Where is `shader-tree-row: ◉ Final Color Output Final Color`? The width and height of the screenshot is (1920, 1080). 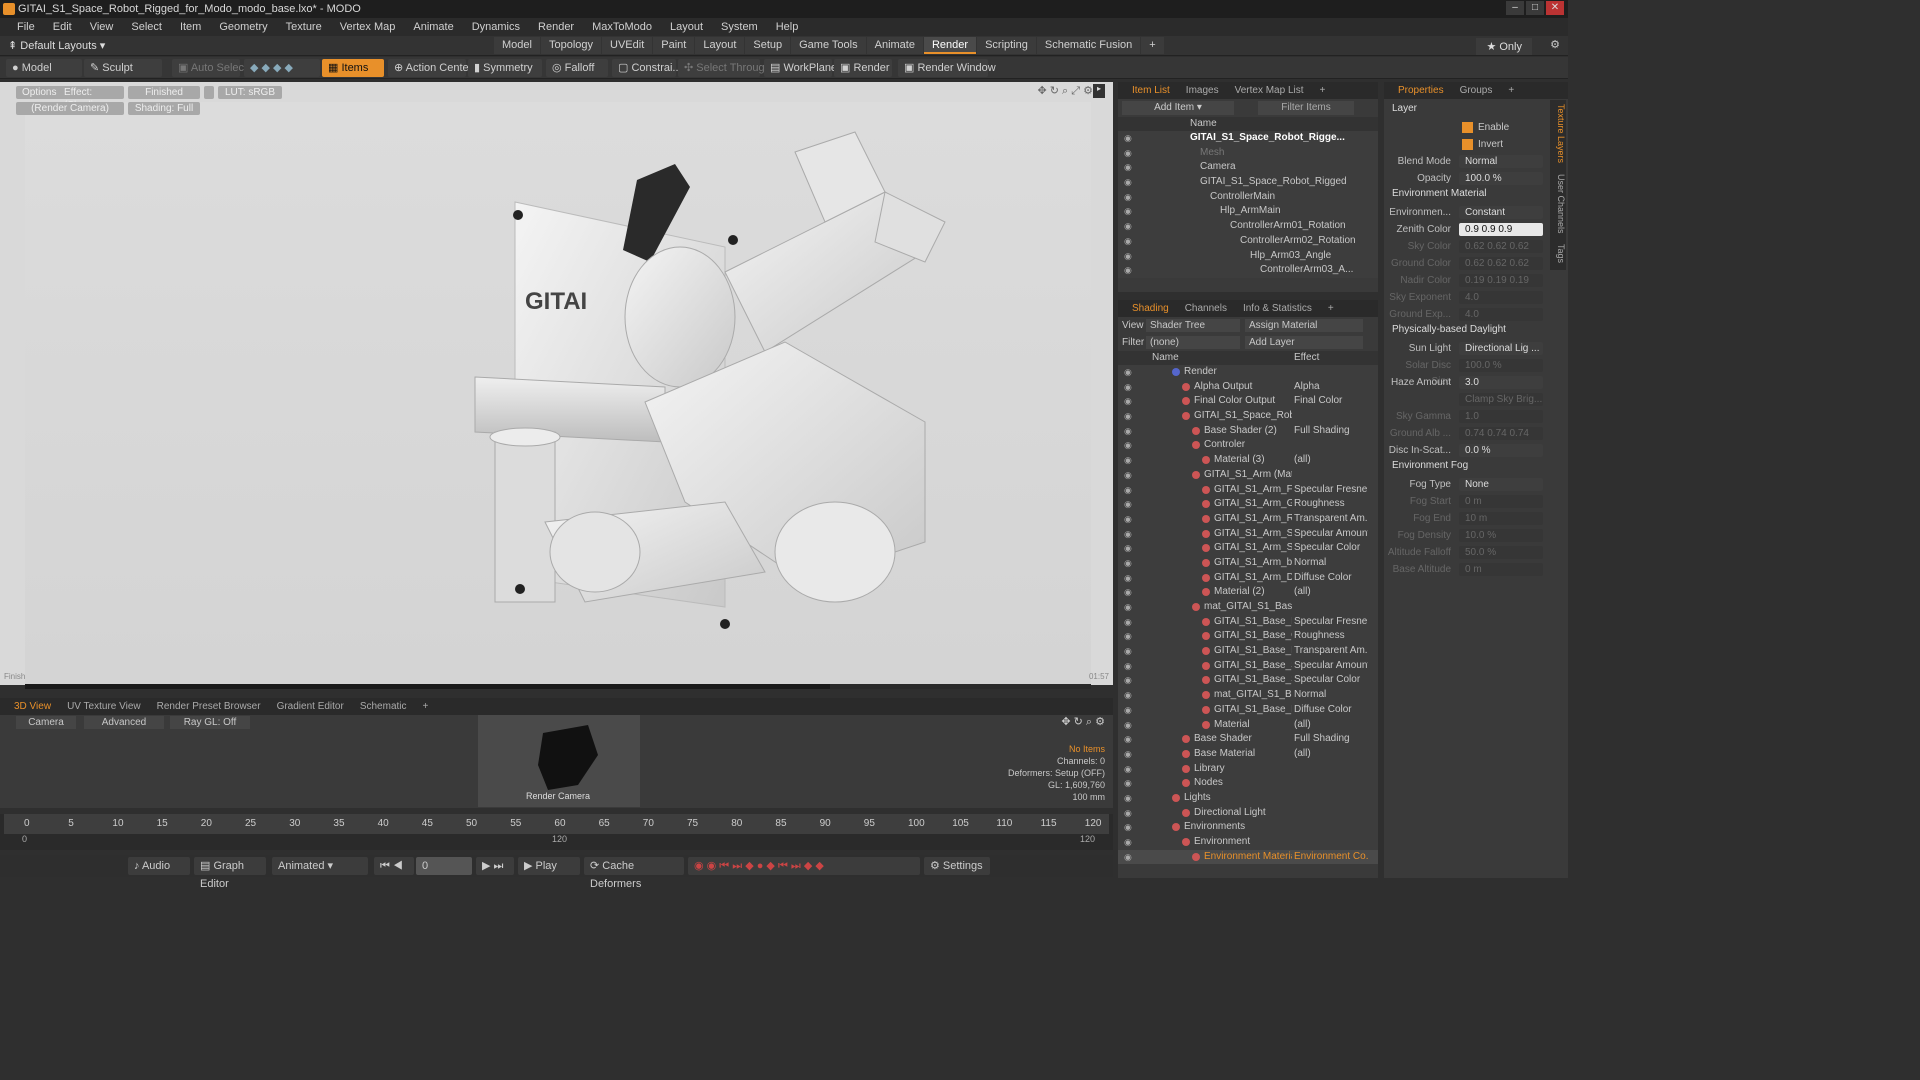 shader-tree-row: ◉ Final Color Output Final Color is located at coordinates (1248, 401).